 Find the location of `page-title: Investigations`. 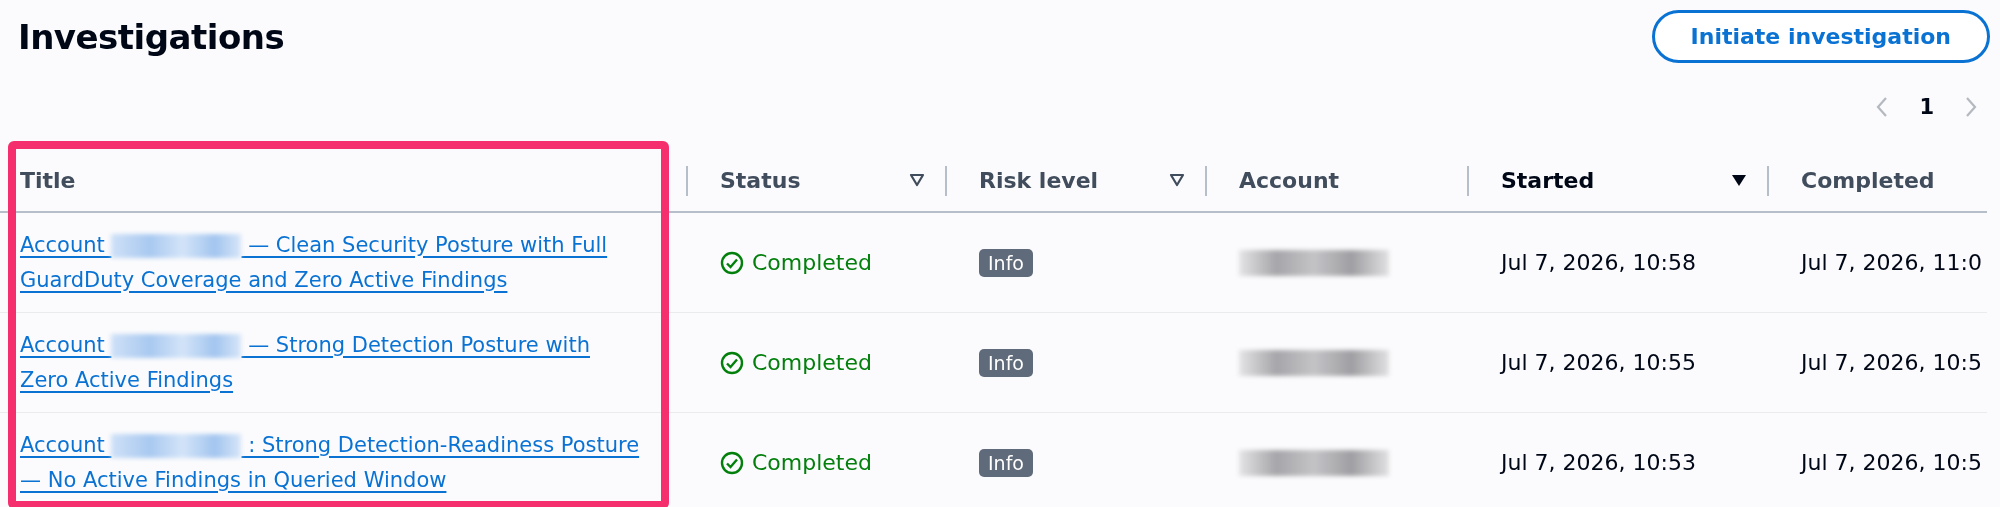

page-title: Investigations is located at coordinates (151, 36).